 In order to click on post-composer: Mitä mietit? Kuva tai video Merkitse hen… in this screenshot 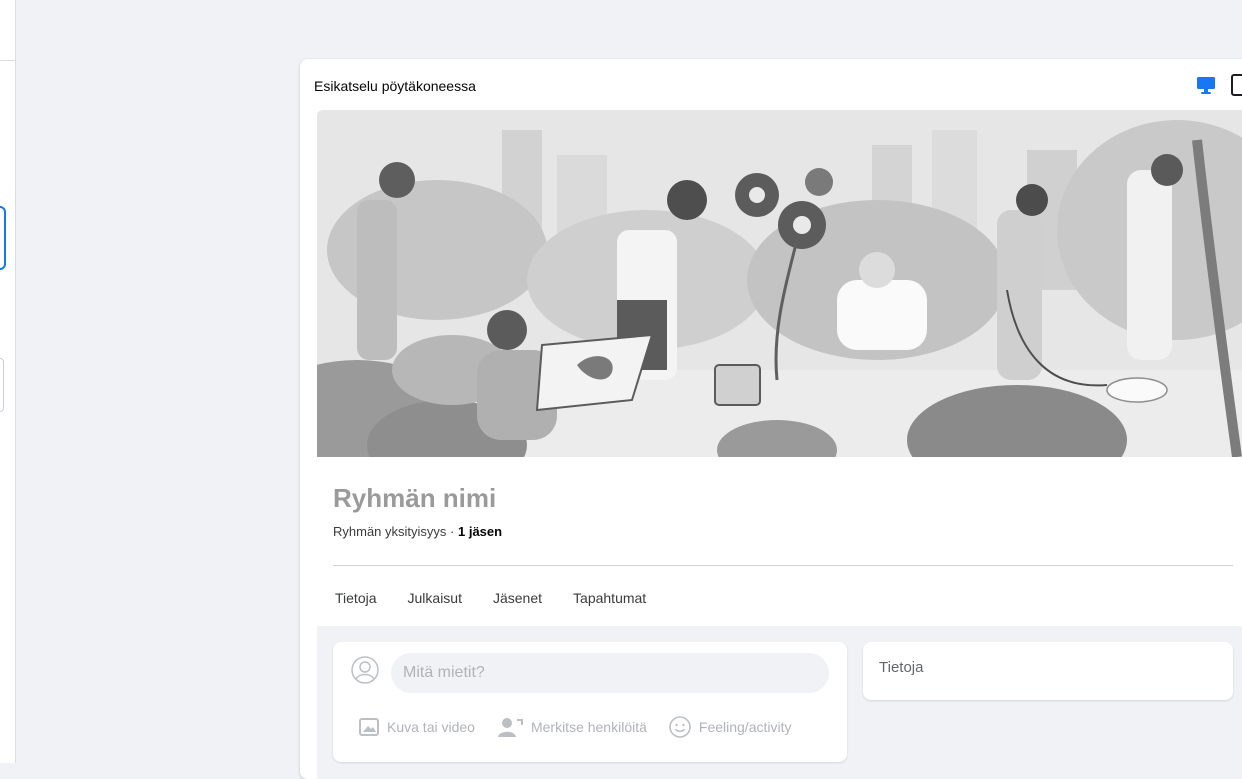, I will do `click(590, 702)`.